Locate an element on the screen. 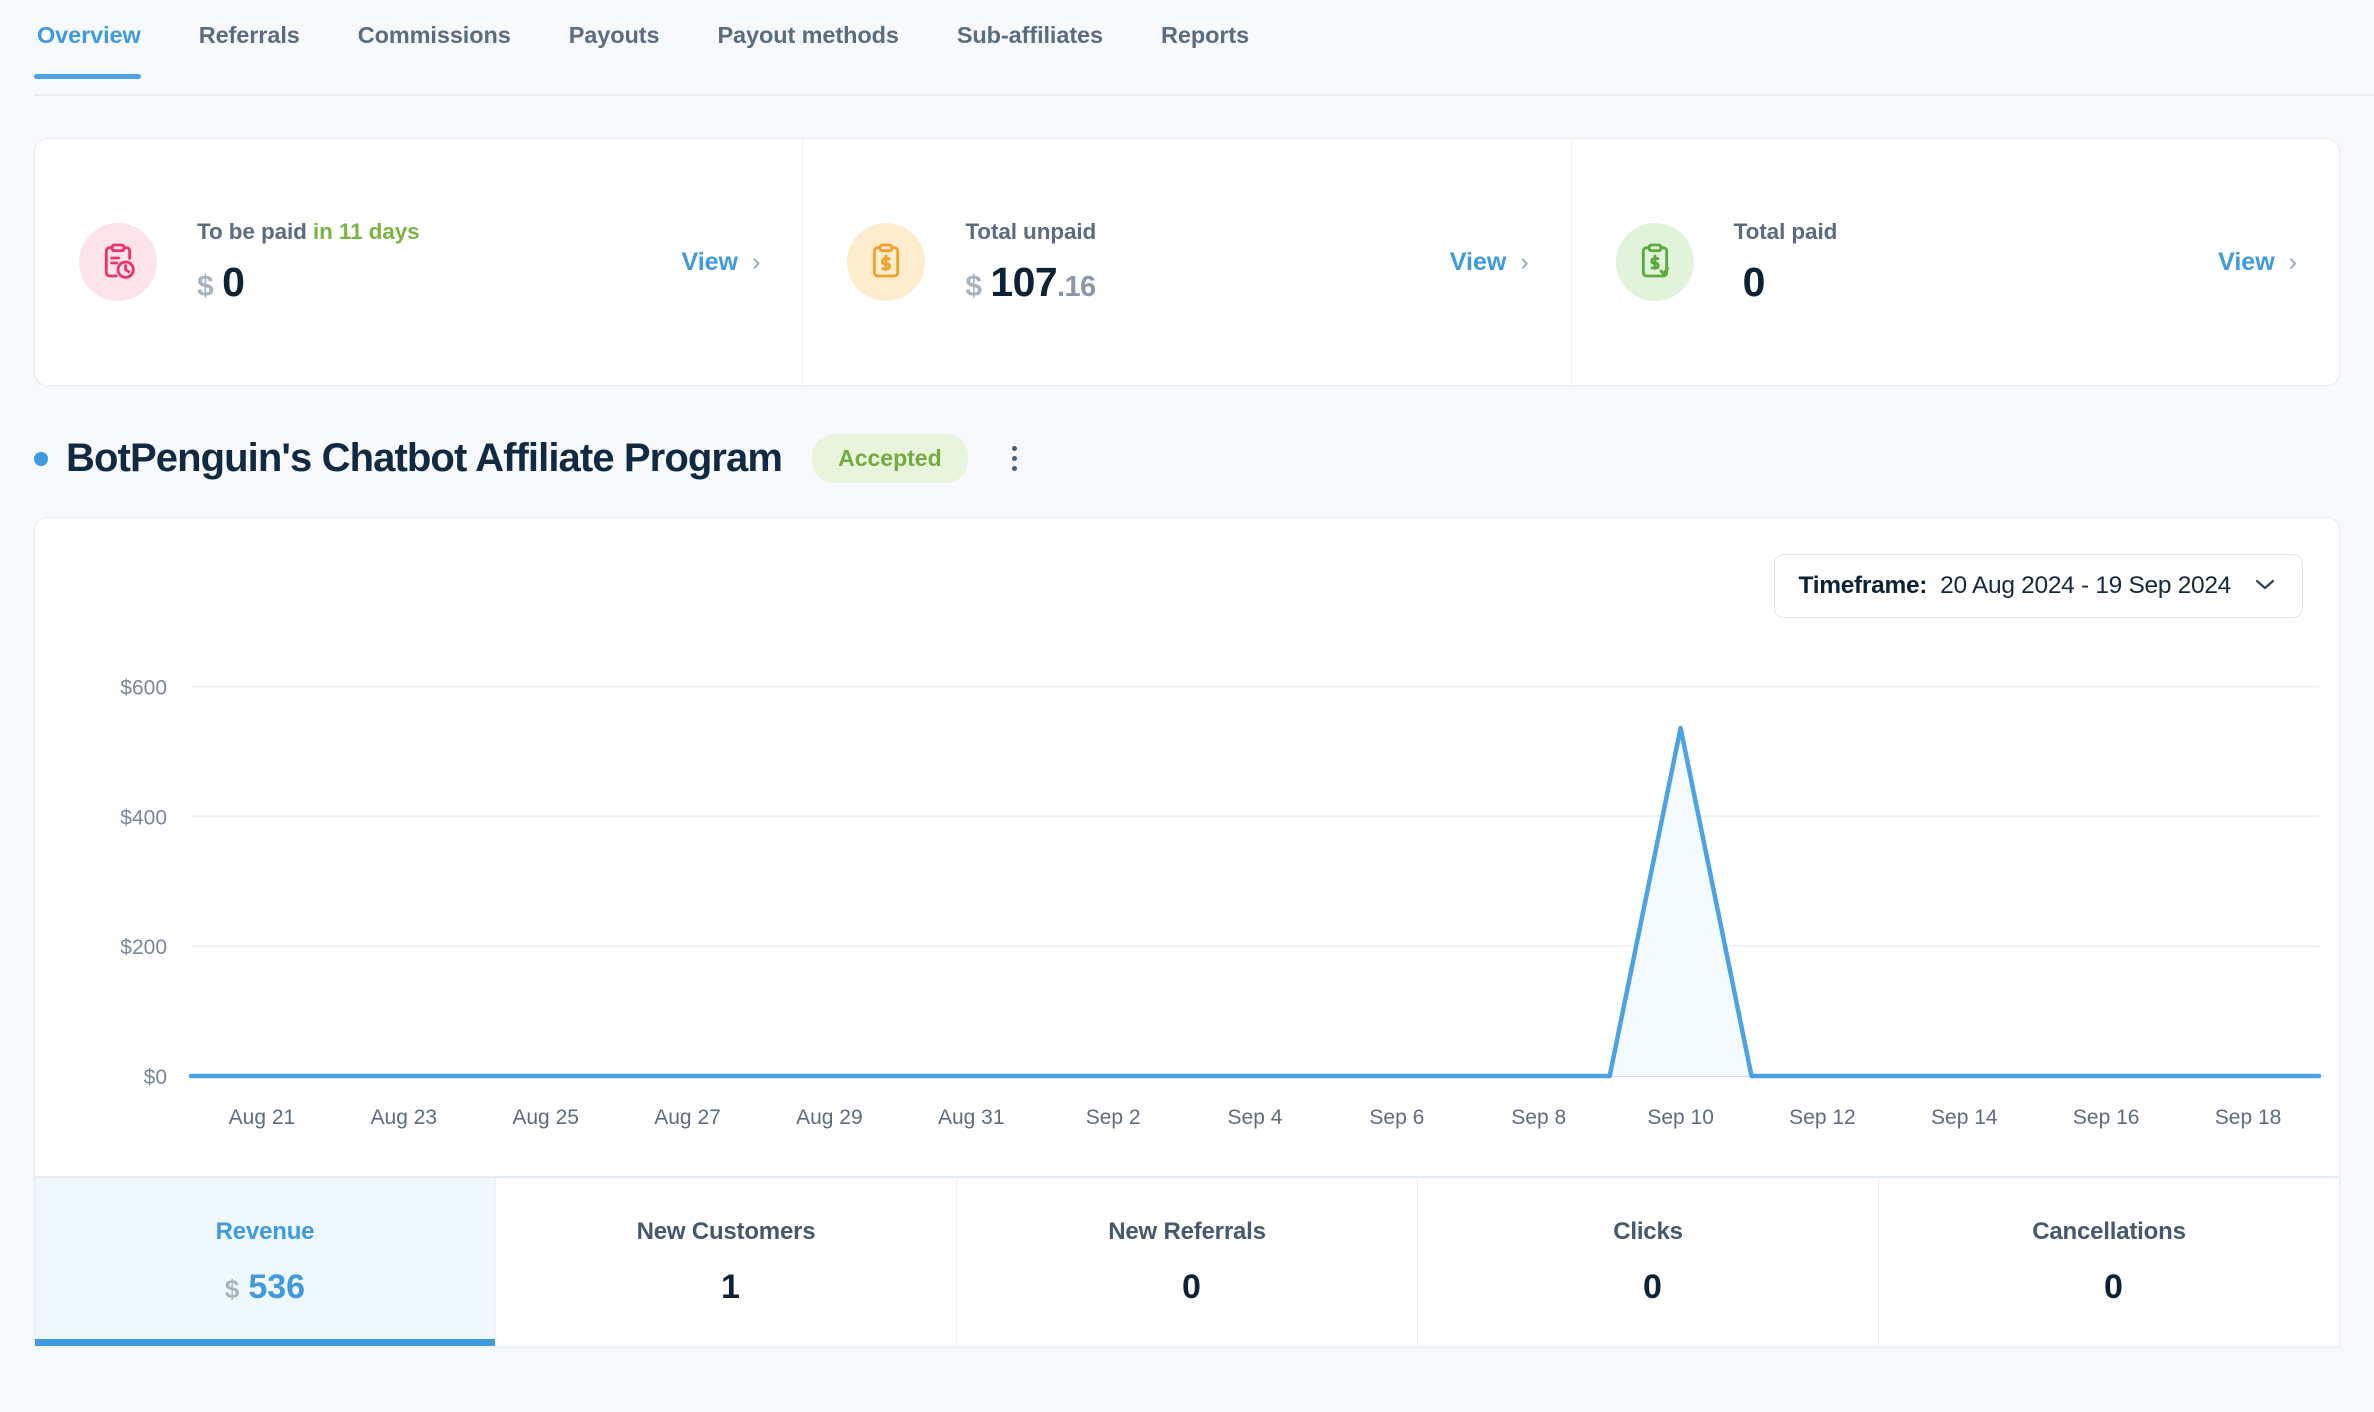  tab-label: Reports is located at coordinates (1205, 35).